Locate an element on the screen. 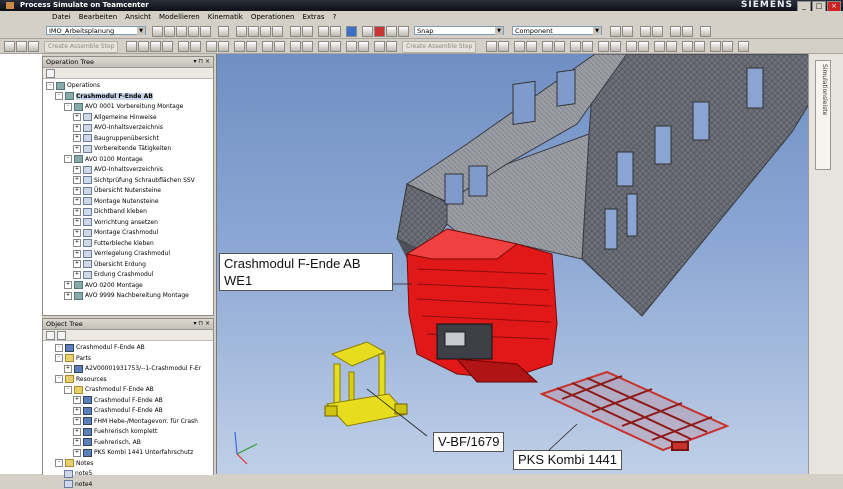  iso-view-icon is located at coordinates (323, 31).